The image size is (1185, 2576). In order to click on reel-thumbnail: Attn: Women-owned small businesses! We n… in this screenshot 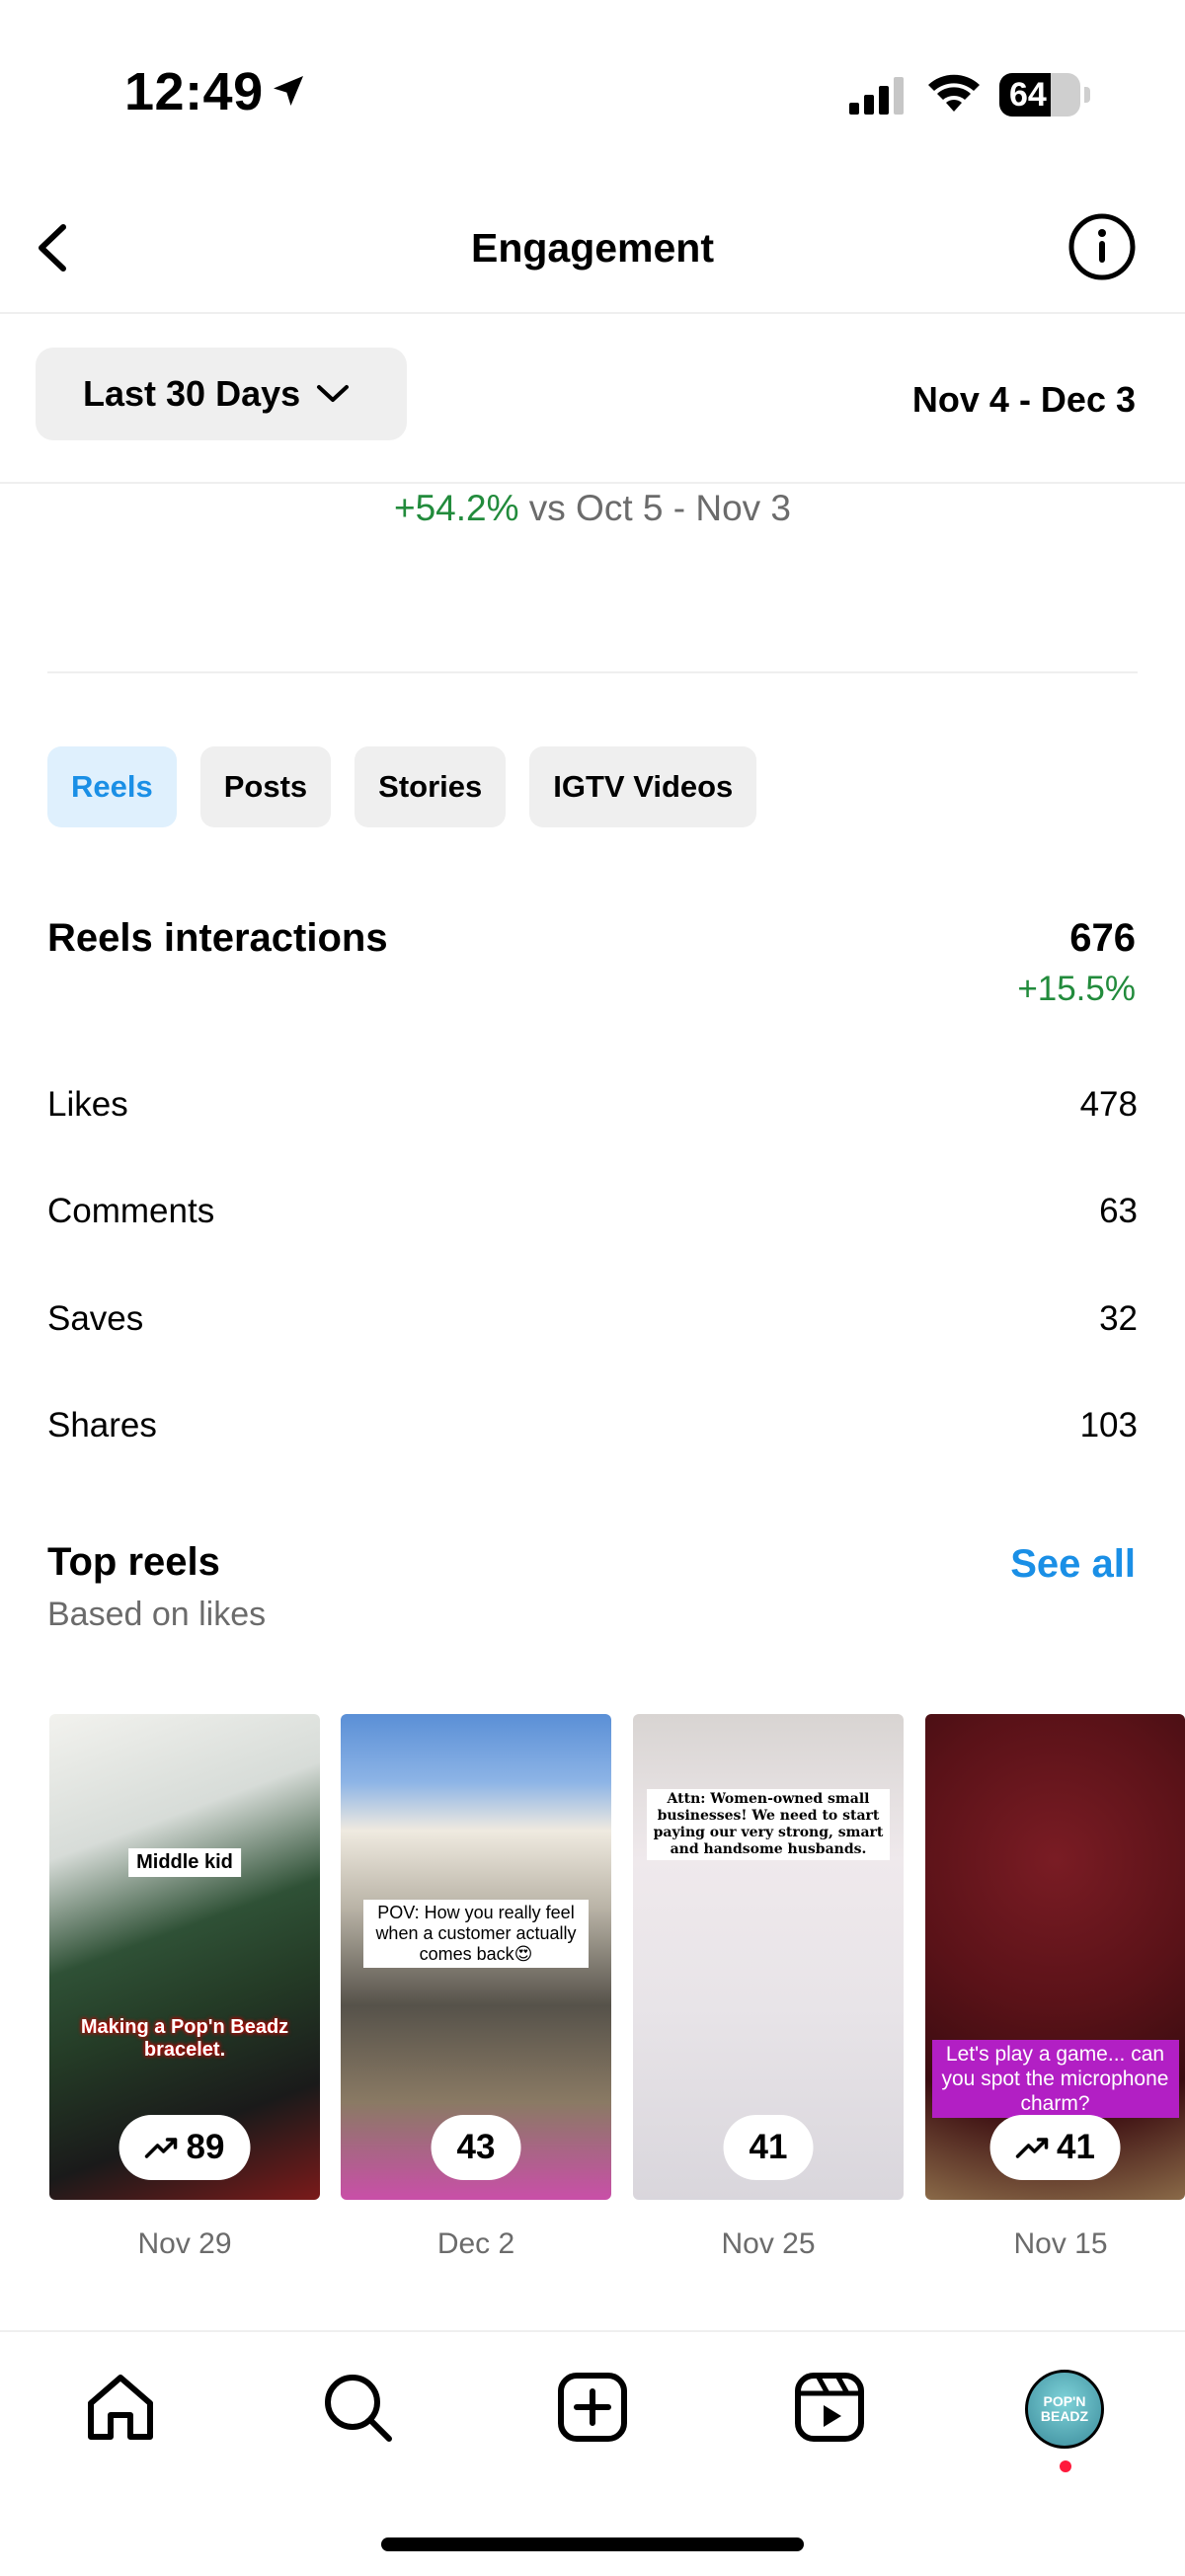, I will do `click(769, 1957)`.